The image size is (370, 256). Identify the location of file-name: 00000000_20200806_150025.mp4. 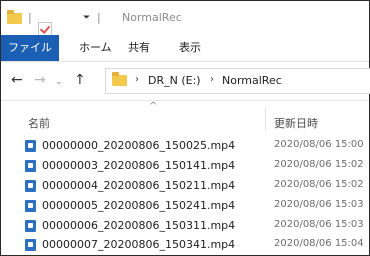
(139, 145).